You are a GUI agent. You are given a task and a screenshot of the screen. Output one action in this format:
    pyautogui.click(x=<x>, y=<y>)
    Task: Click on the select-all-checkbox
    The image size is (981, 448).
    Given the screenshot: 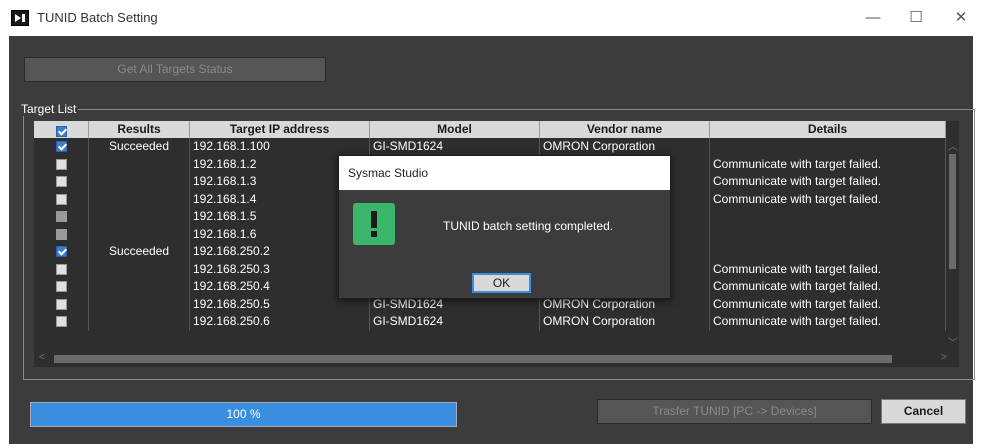 What is the action you would take?
    pyautogui.click(x=61, y=129)
    